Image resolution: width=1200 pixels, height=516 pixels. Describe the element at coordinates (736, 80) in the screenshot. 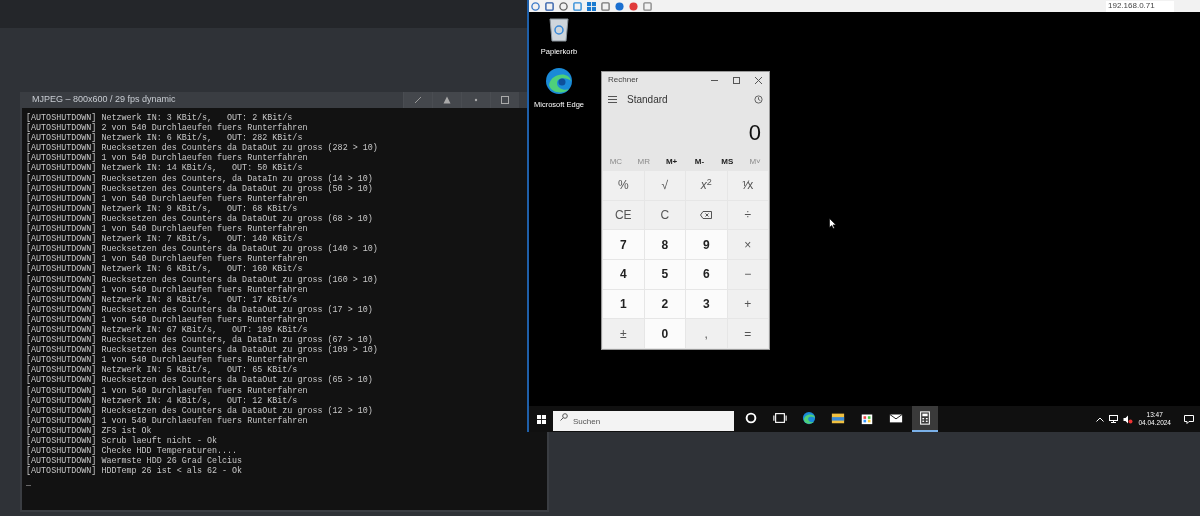

I see `maximize-icon` at that location.